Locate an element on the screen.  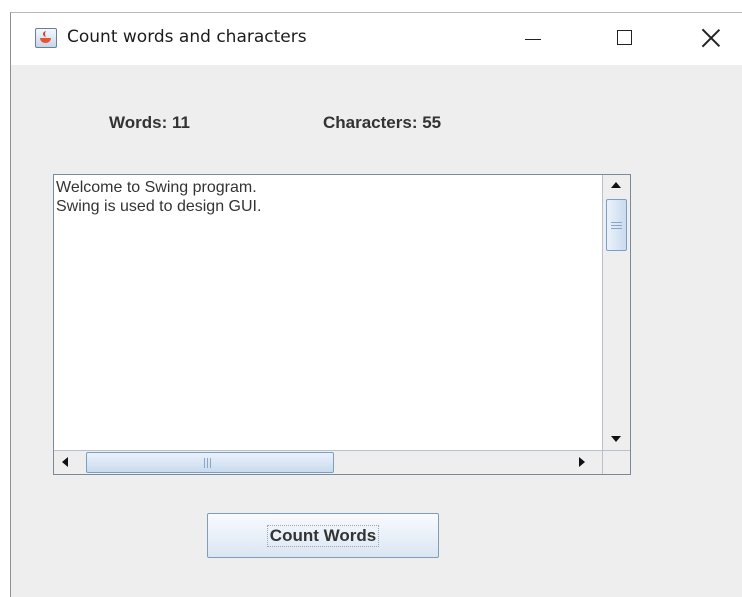
maximize-button is located at coordinates (625, 39).